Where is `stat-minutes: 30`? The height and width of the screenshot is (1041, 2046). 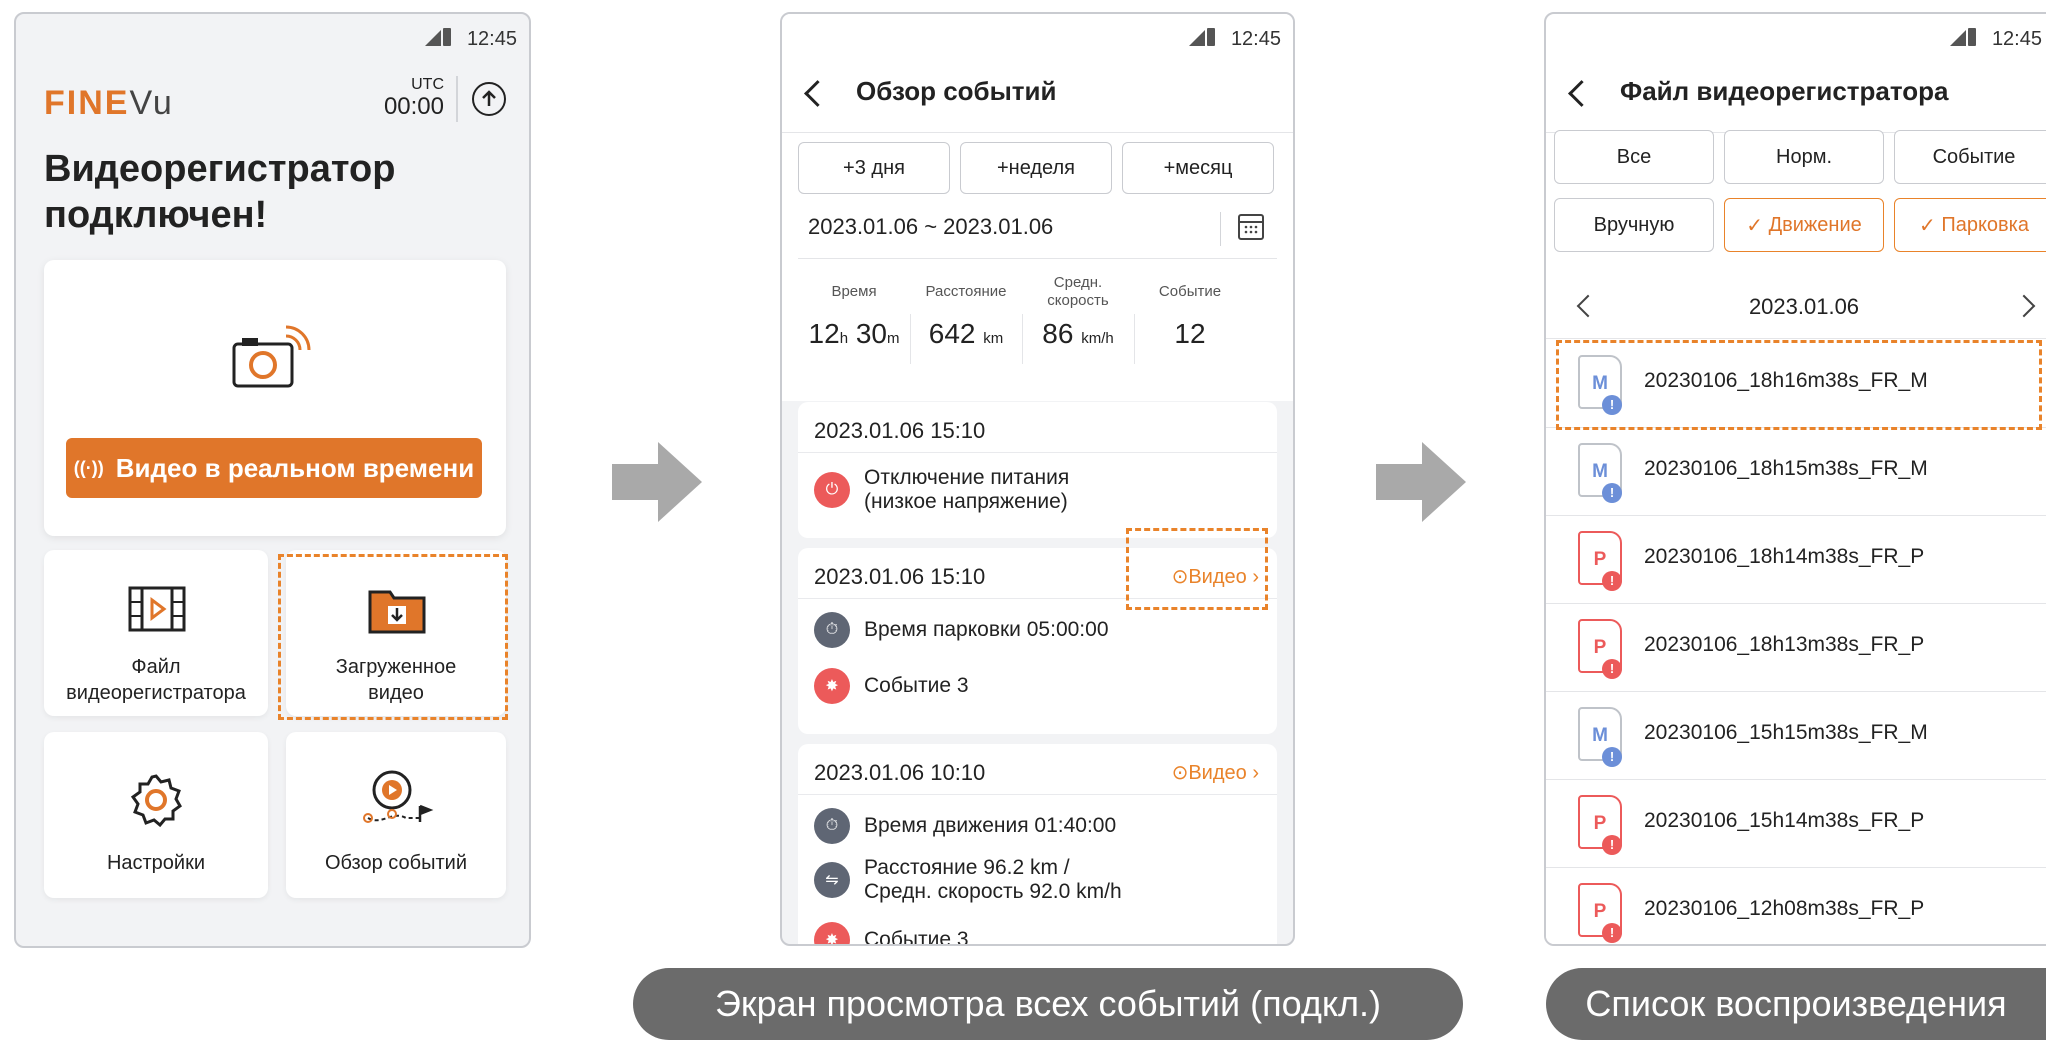 stat-minutes: 30 is located at coordinates (871, 333).